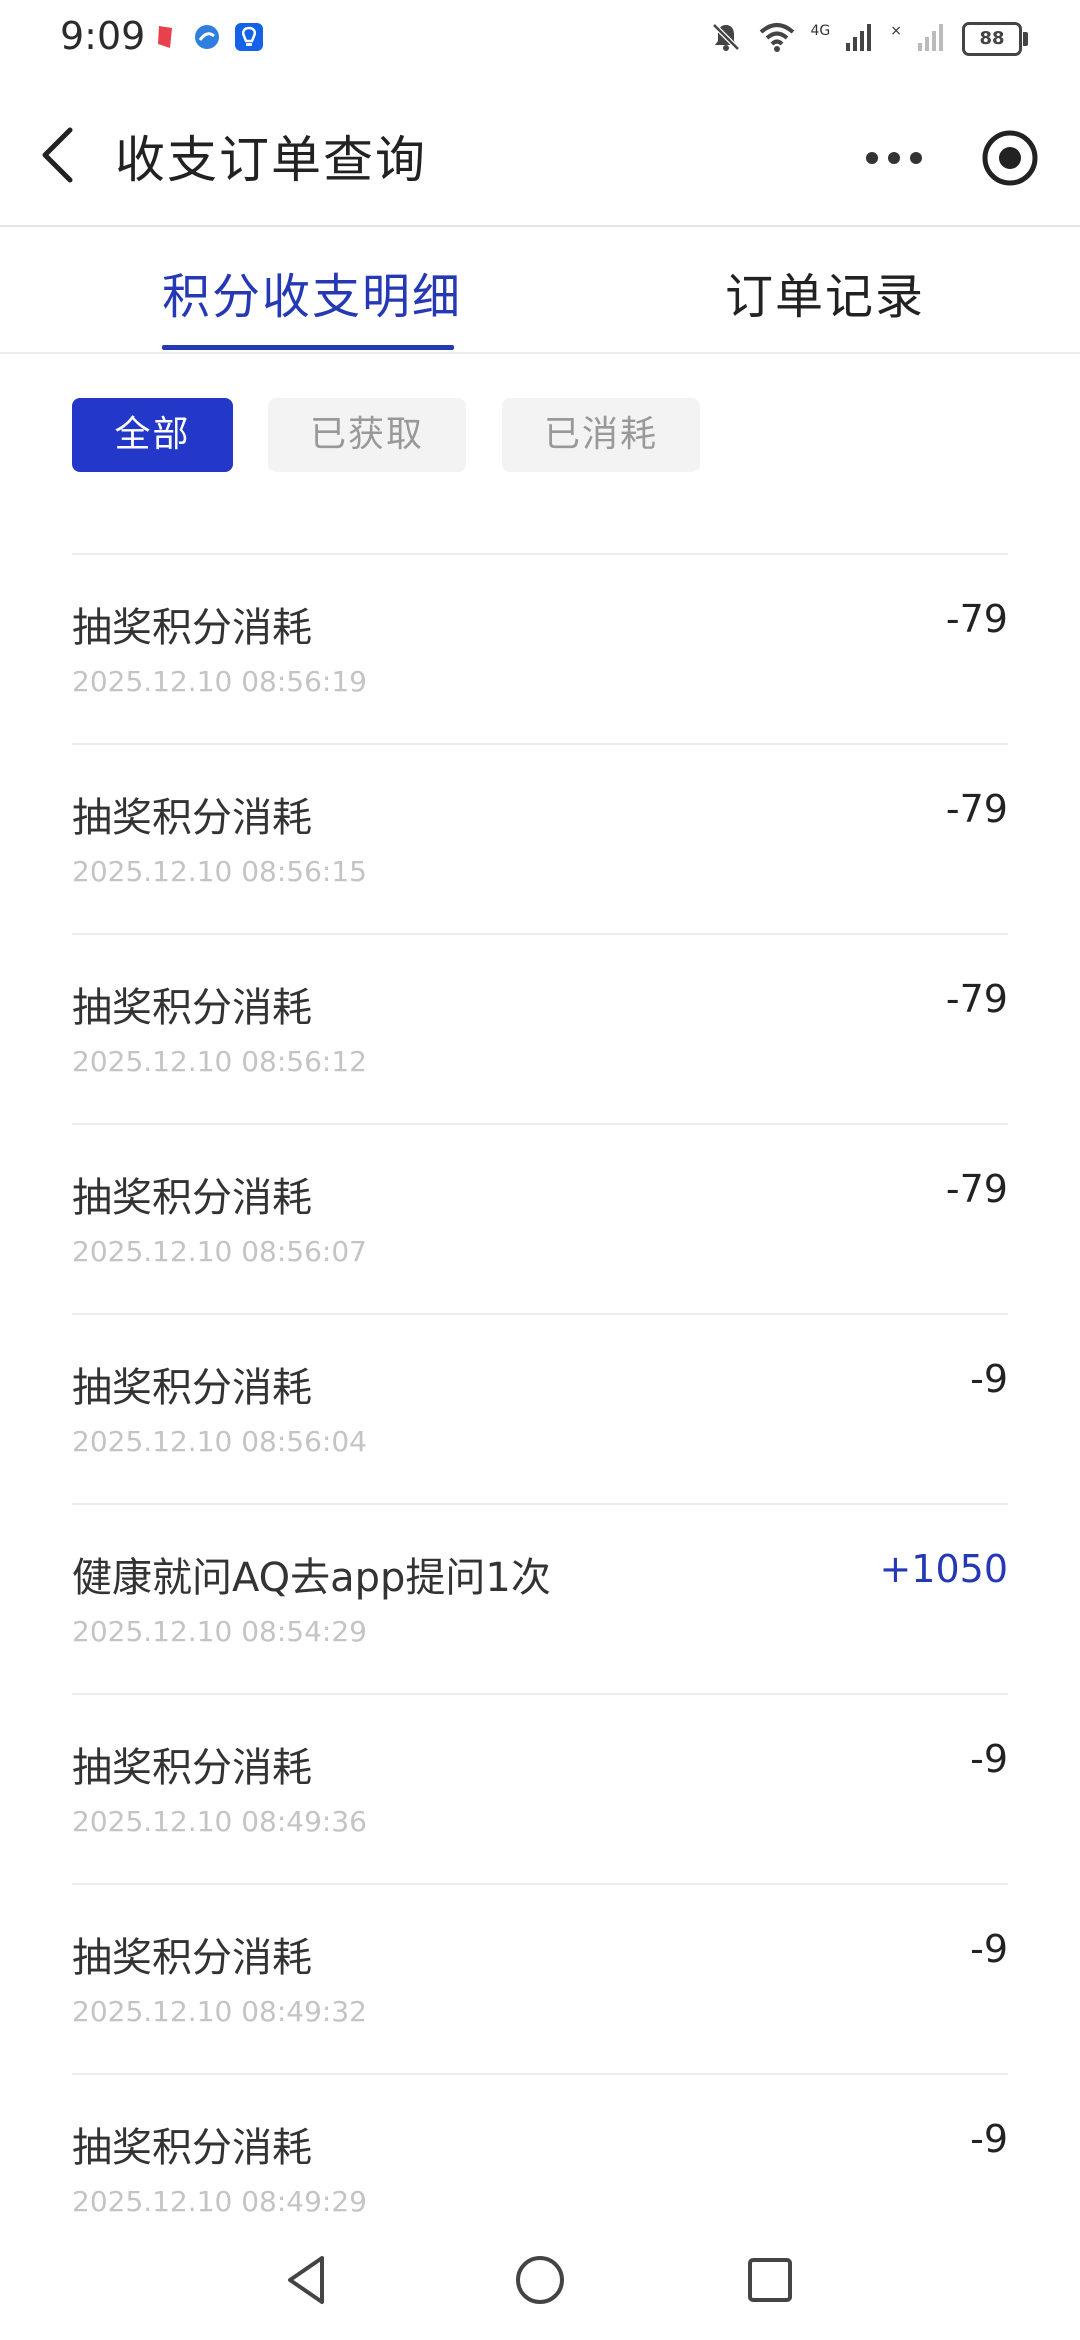 The width and height of the screenshot is (1080, 2340). I want to click on list-item: 抽奖积分消耗 2025.12.10 08:56:12 -79, so click(540, 1028).